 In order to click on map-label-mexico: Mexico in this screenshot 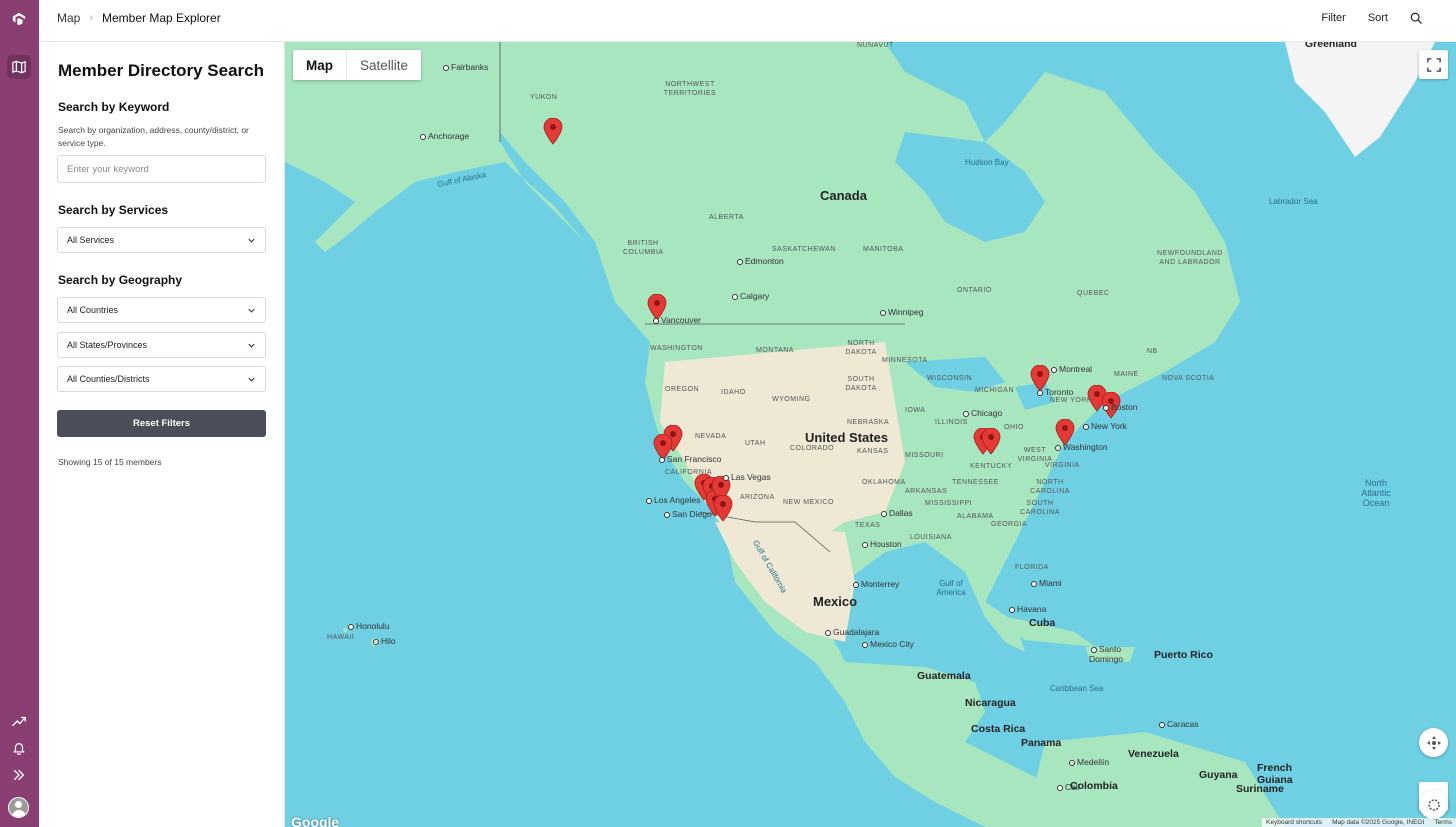, I will do `click(835, 601)`.